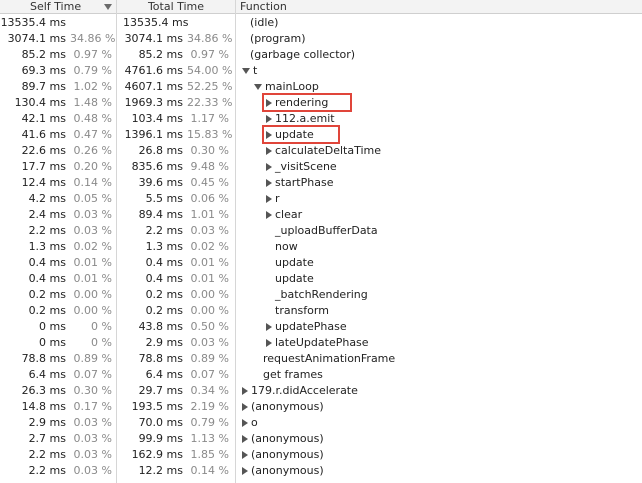 The width and height of the screenshot is (642, 483). I want to click on self-time-percent: 0.07 %, so click(92, 374).